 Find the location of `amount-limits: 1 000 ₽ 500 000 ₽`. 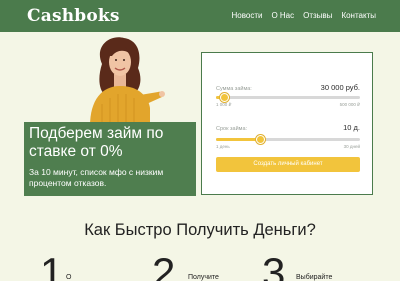

amount-limits: 1 000 ₽ 500 000 ₽ is located at coordinates (288, 105).